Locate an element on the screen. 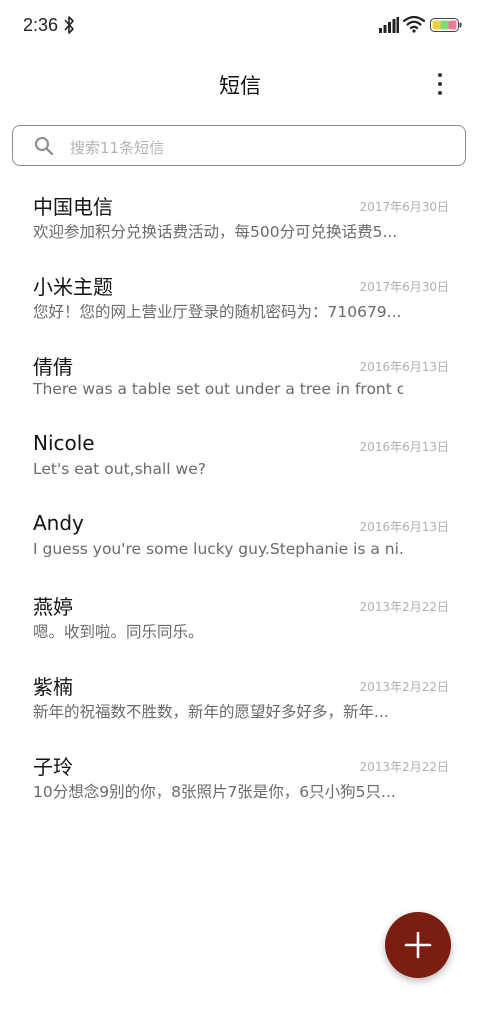 The image size is (480, 1013). more-vertical-icon is located at coordinates (440, 75).